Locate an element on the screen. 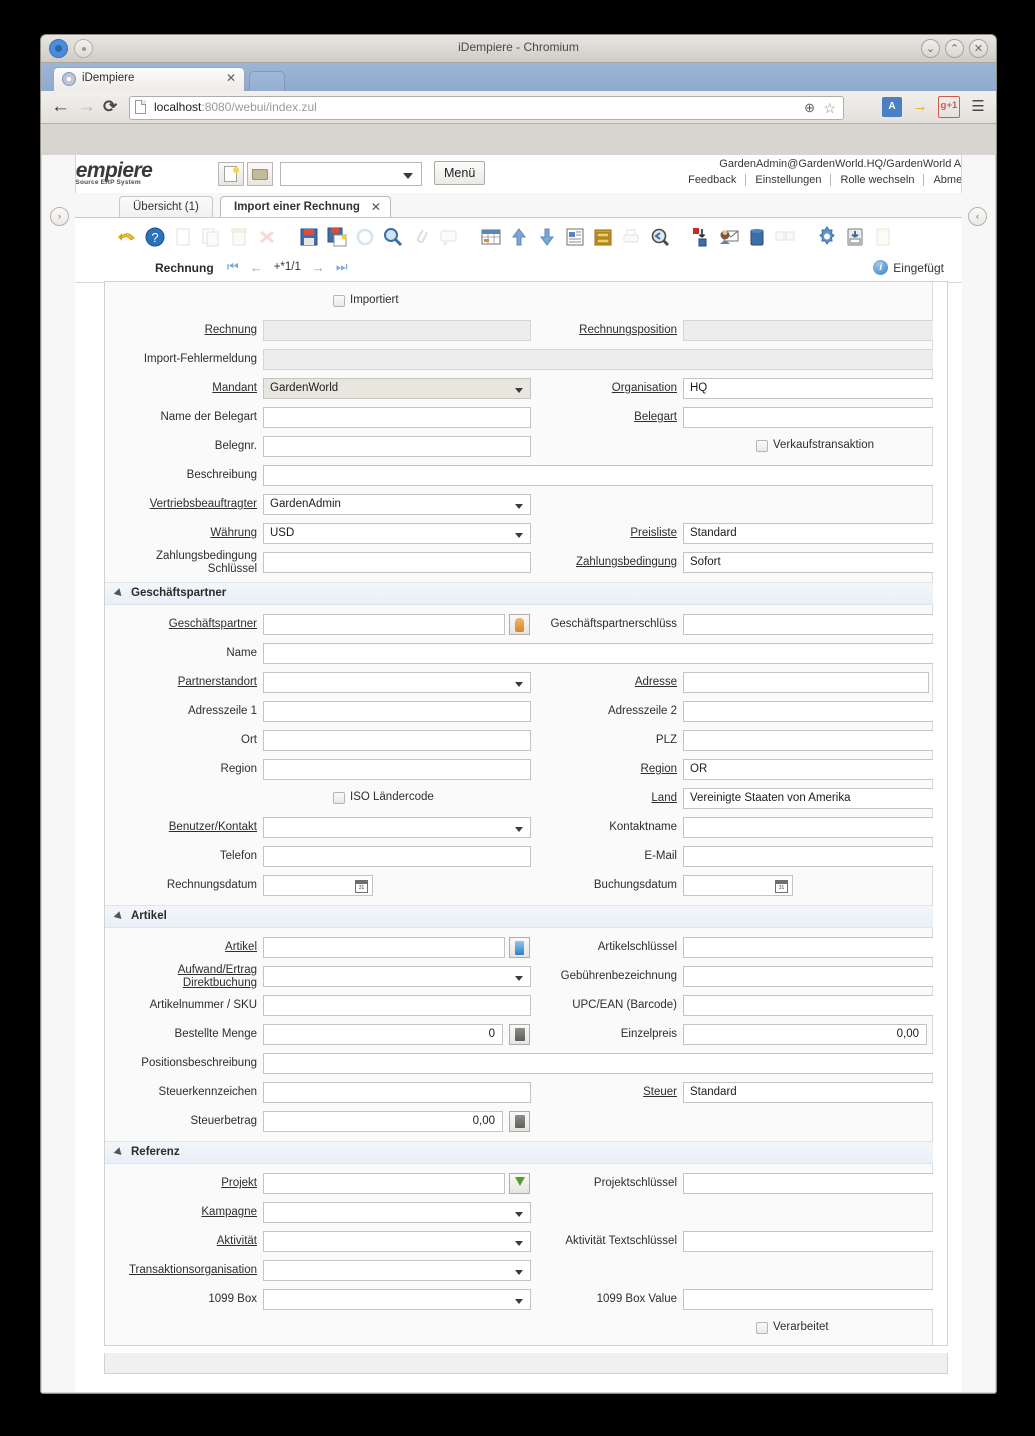  minimize-button: ⌄ is located at coordinates (930, 48).